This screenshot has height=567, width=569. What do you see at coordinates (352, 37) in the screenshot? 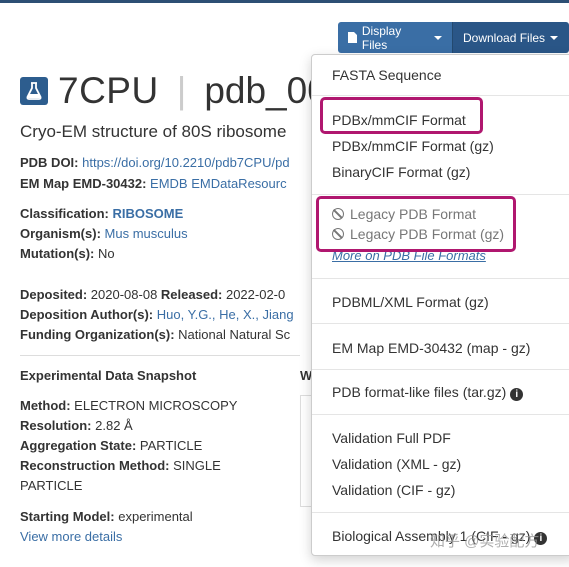
I see `file-icon` at bounding box center [352, 37].